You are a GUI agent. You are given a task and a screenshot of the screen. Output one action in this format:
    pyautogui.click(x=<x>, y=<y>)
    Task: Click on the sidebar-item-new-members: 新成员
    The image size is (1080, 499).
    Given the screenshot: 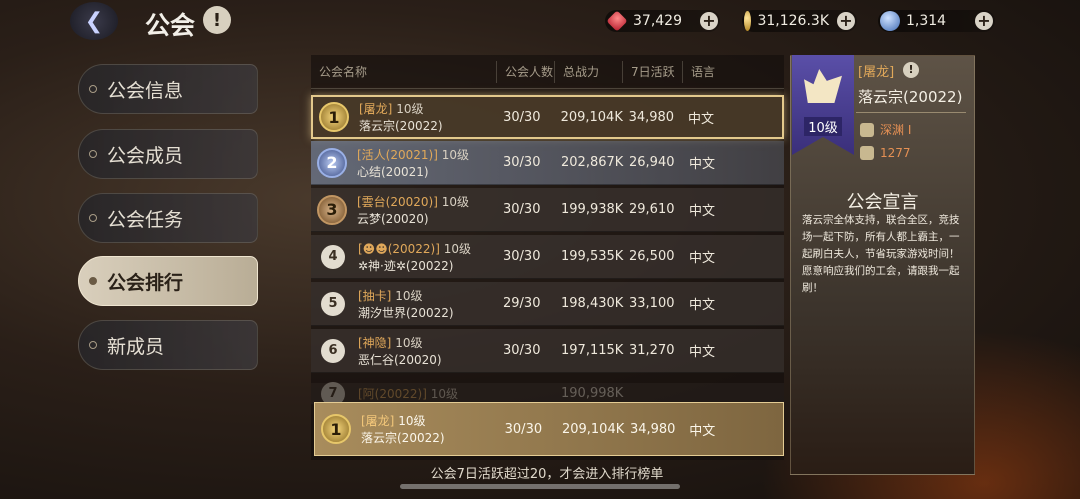 What is the action you would take?
    pyautogui.click(x=168, y=345)
    